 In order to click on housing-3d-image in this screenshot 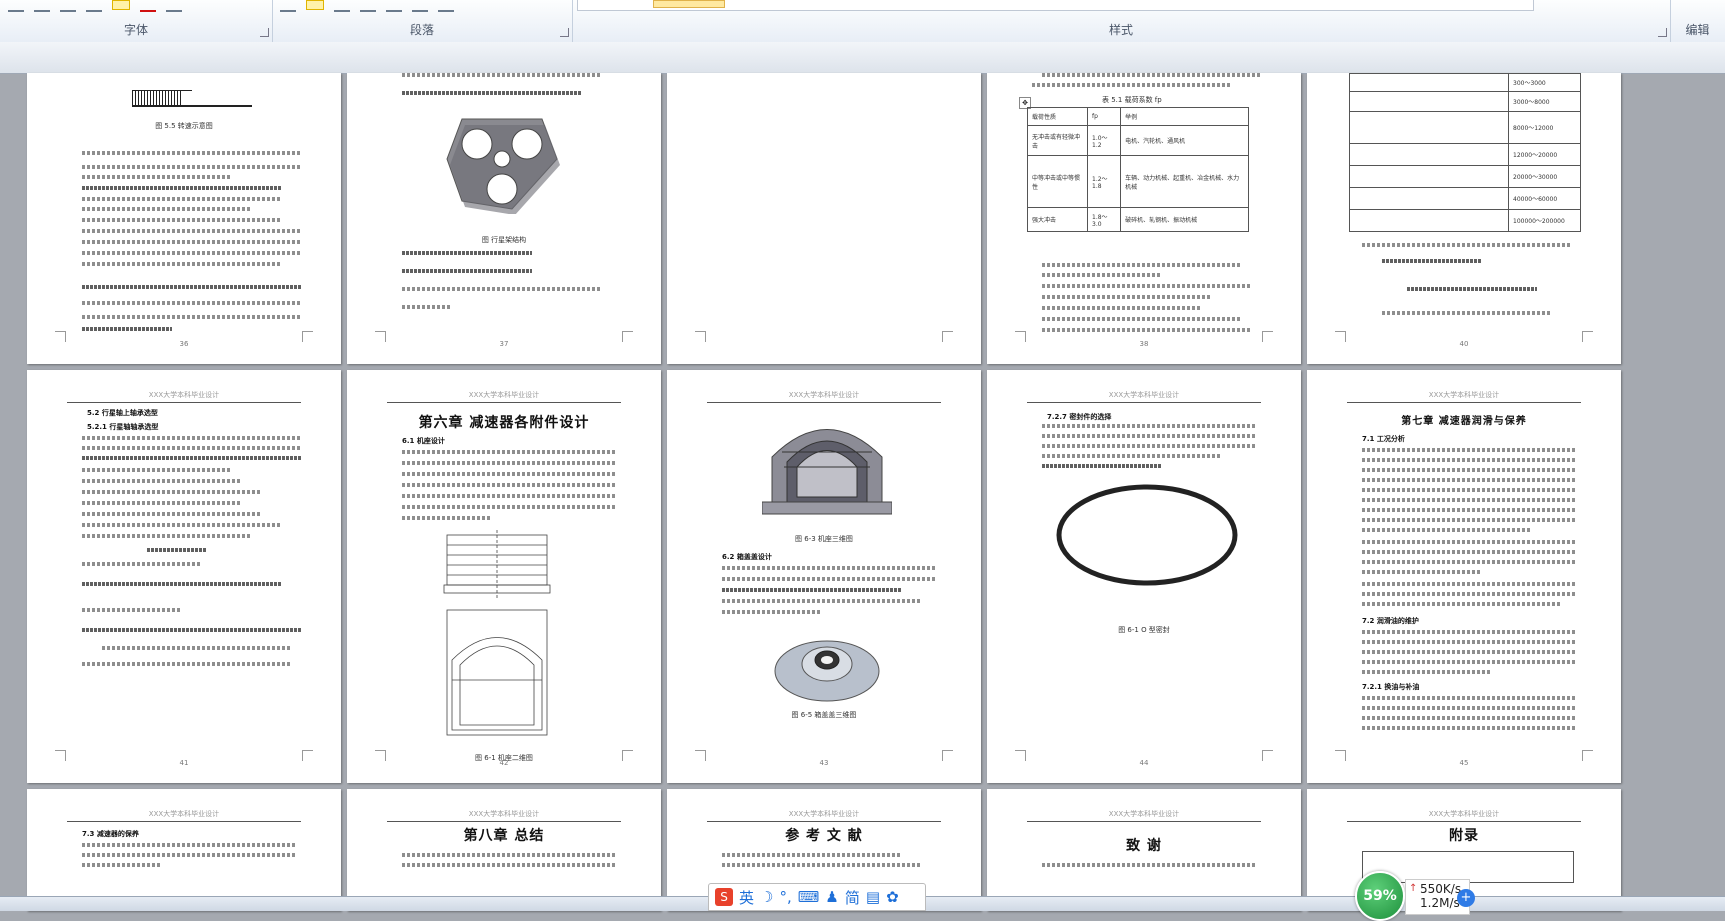, I will do `click(827, 472)`.